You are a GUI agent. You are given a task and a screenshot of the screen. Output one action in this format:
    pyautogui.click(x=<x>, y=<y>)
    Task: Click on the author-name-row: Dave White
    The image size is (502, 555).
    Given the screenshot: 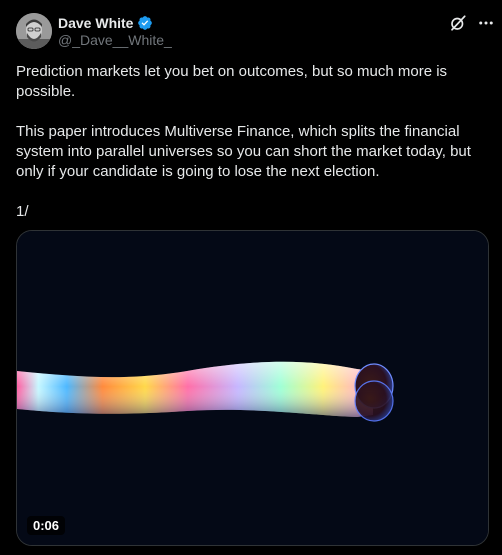 What is the action you would take?
    pyautogui.click(x=105, y=23)
    